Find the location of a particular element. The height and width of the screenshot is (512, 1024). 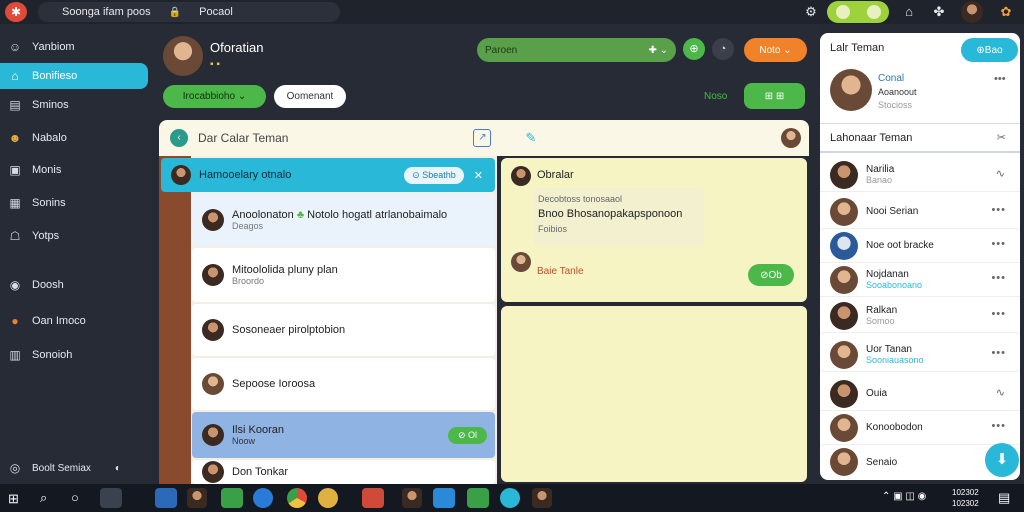

sidebar-item-0: ☺ Yanbiom is located at coordinates (74, 47).